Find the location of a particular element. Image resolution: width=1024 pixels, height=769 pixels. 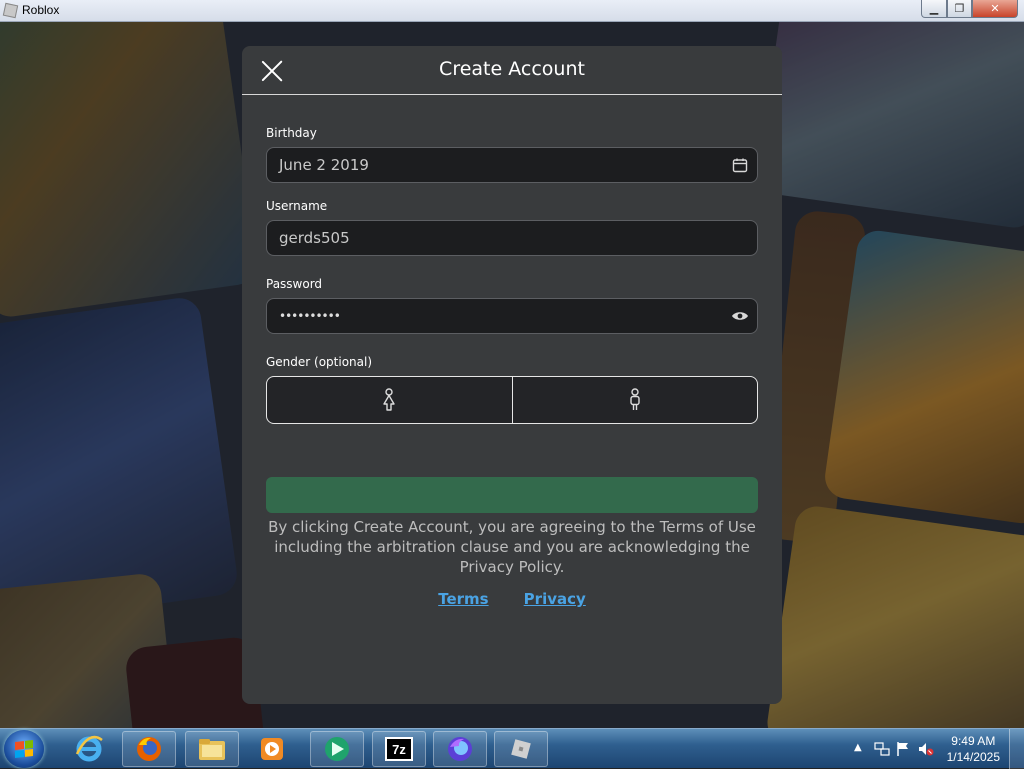

start-button is located at coordinates (24, 749).